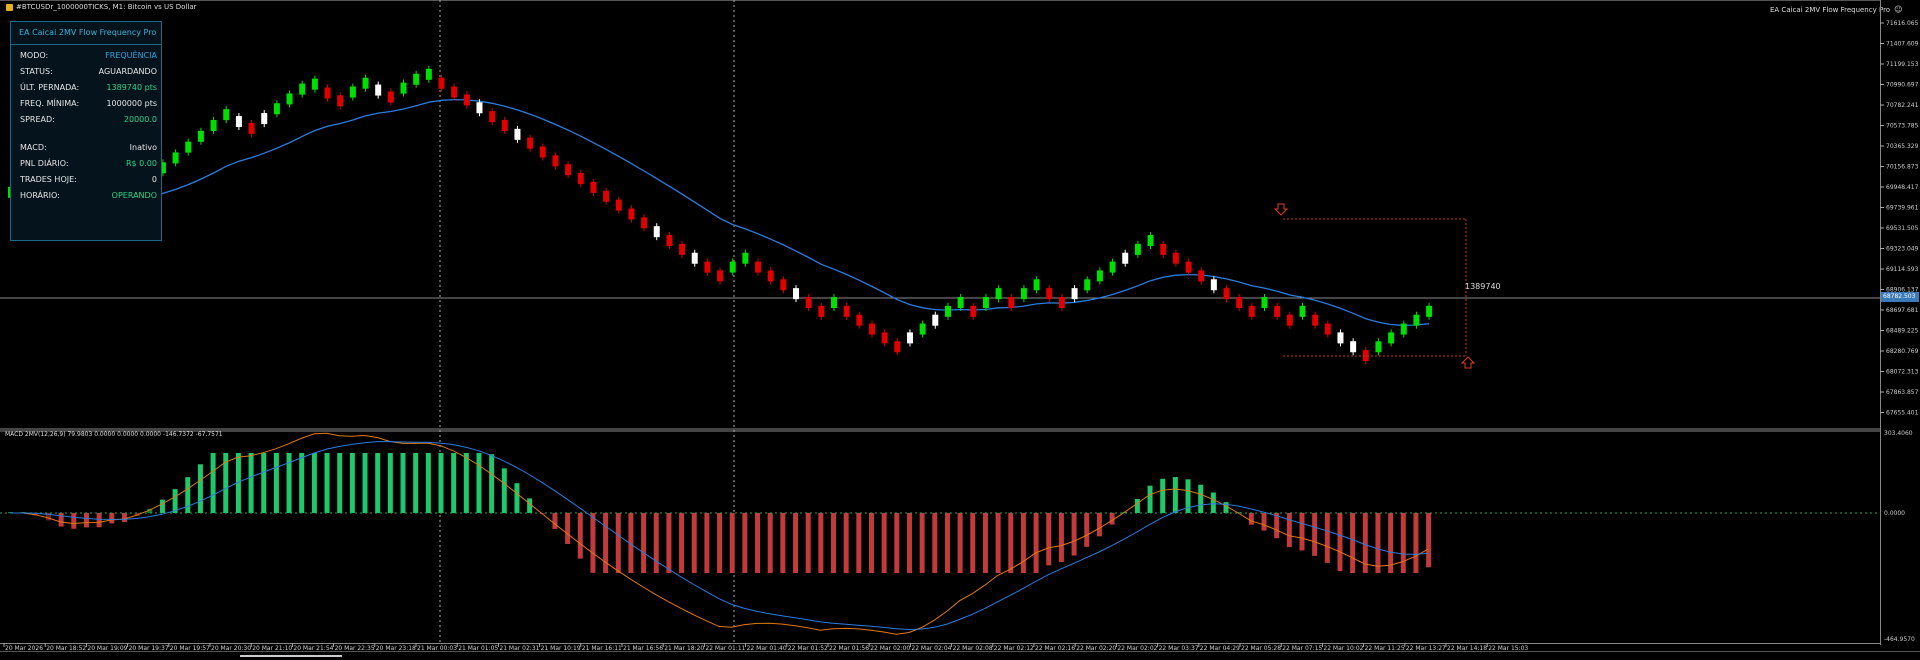 This screenshot has height=660, width=1920. What do you see at coordinates (88, 179) in the screenshot?
I see `panel-row-trades: TRADES HOJE: 0` at bounding box center [88, 179].